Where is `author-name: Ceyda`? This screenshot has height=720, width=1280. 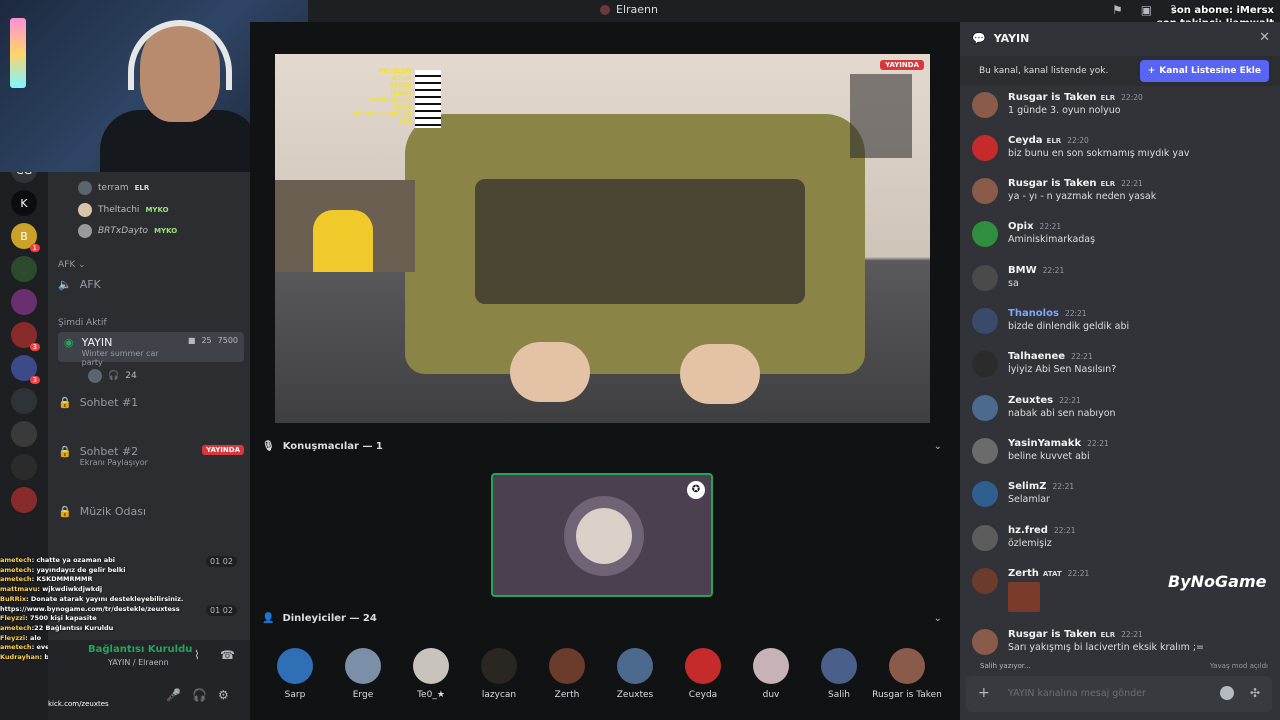
author-name: Ceyda is located at coordinates (1025, 140).